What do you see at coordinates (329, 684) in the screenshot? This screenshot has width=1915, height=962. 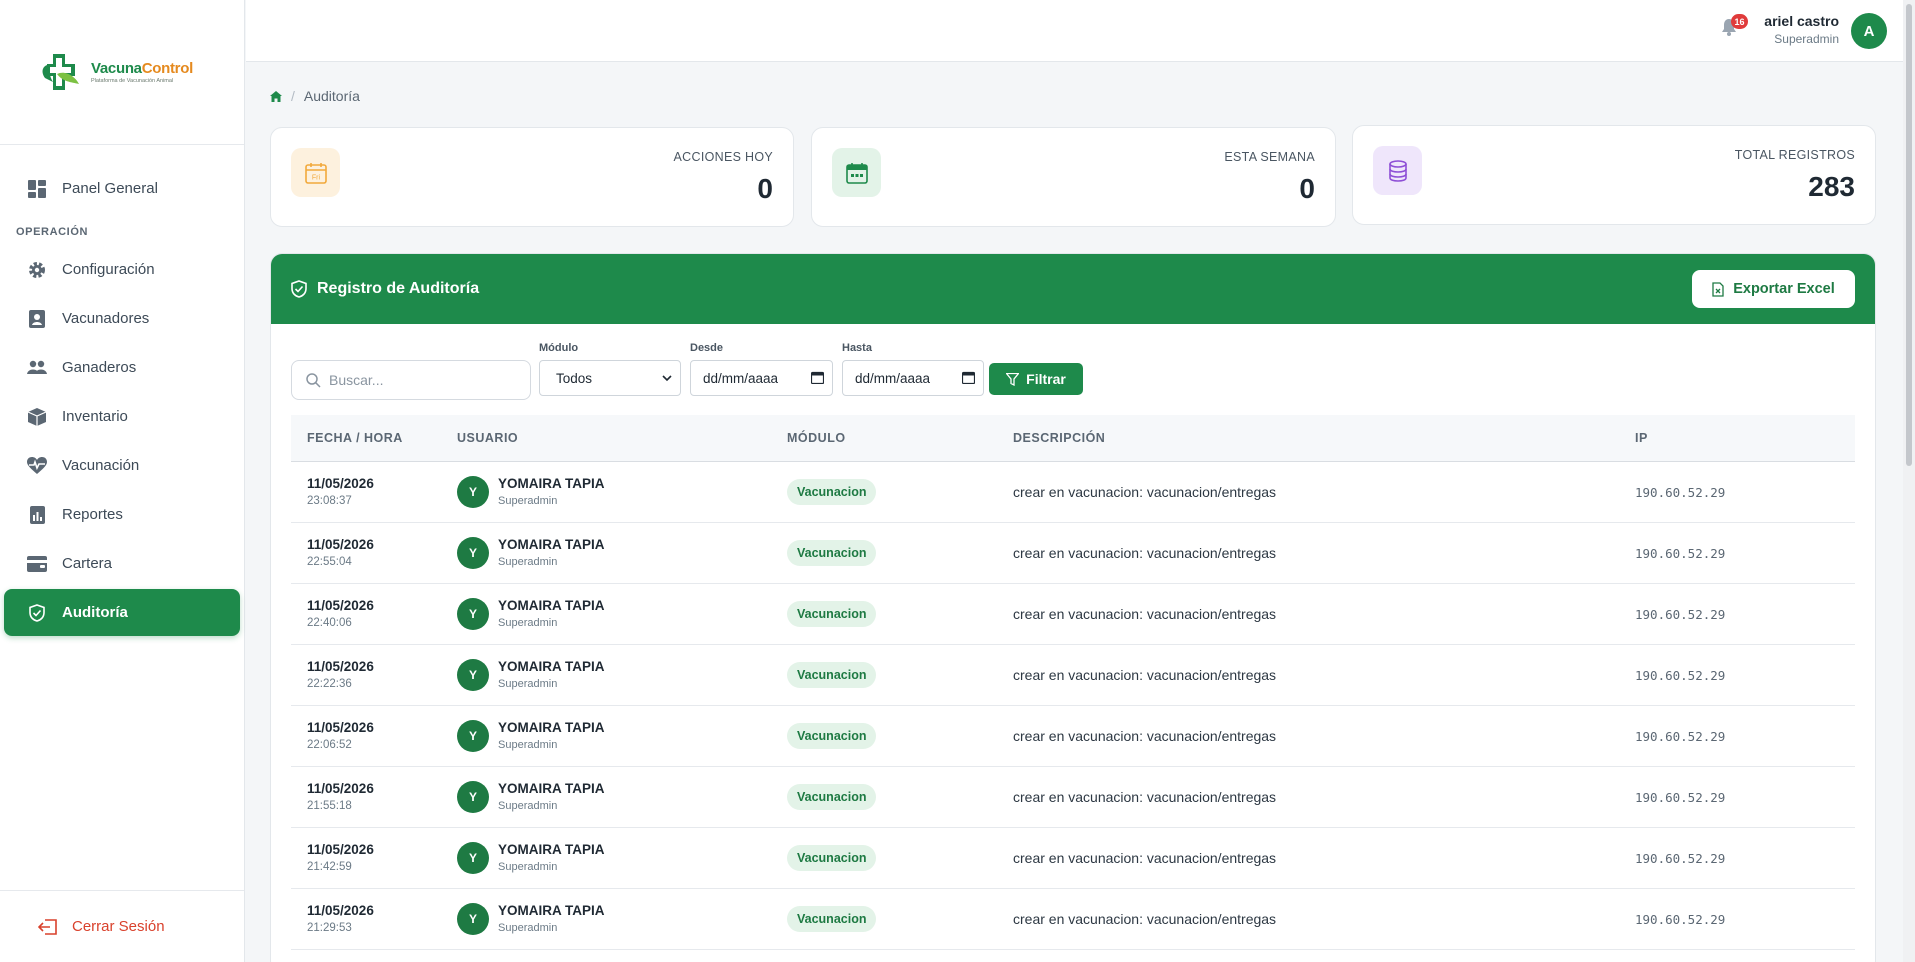 I see `row-time: 22:22:36` at bounding box center [329, 684].